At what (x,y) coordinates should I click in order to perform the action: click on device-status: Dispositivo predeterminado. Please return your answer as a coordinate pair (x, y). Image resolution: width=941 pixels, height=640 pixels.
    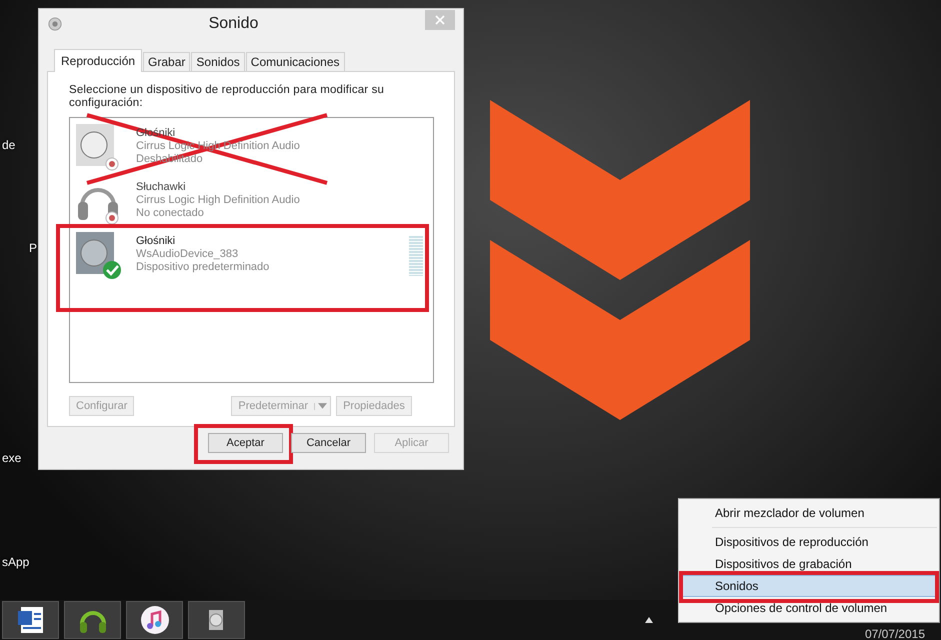
    Looking at the image, I should click on (203, 267).